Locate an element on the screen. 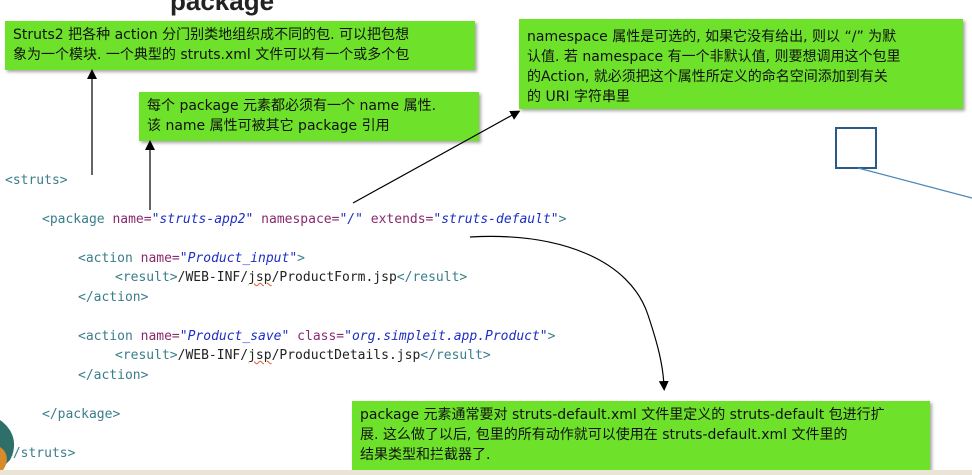 This screenshot has width=972, height=475. note-line: 的 URI 字符串里 is located at coordinates (579, 97).